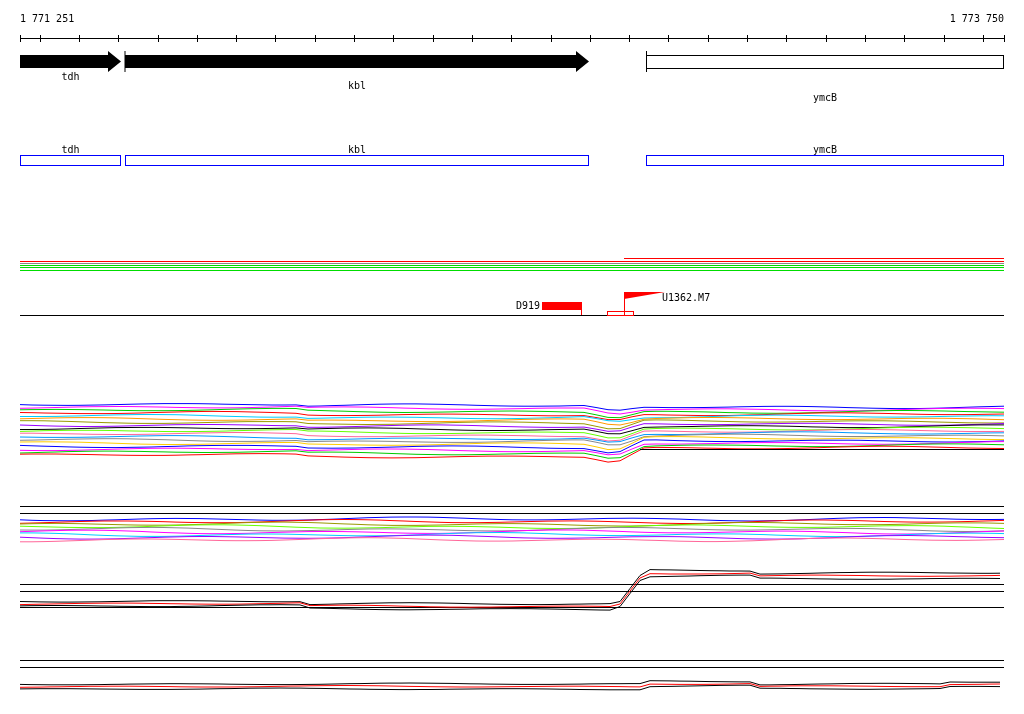  I want to click on feature-label: U1362.M7, so click(686, 297).